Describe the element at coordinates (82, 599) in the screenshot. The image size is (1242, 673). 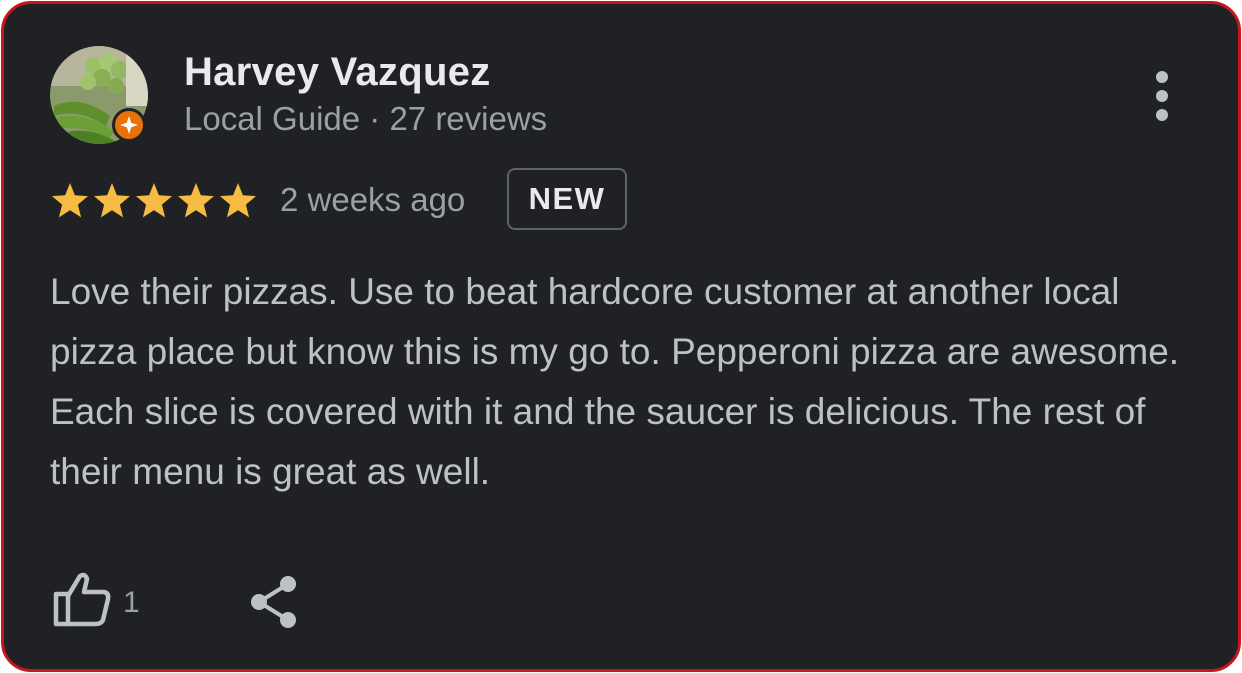
I see `thumbs-up-icon` at that location.